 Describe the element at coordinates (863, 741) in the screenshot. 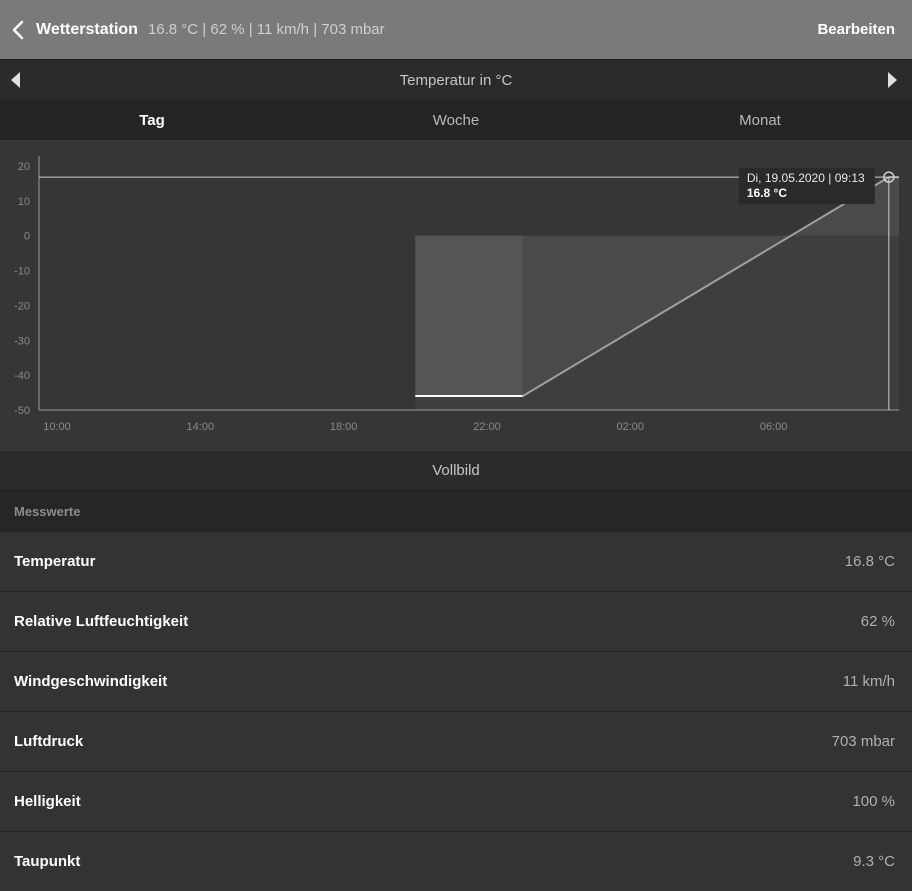

I see `measurement-value: 703 mbar` at that location.